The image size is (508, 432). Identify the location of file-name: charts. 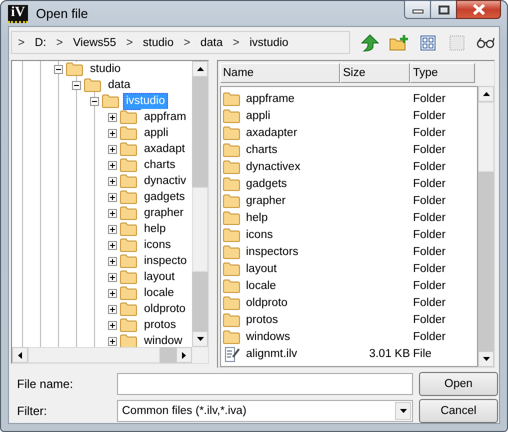
(262, 150).